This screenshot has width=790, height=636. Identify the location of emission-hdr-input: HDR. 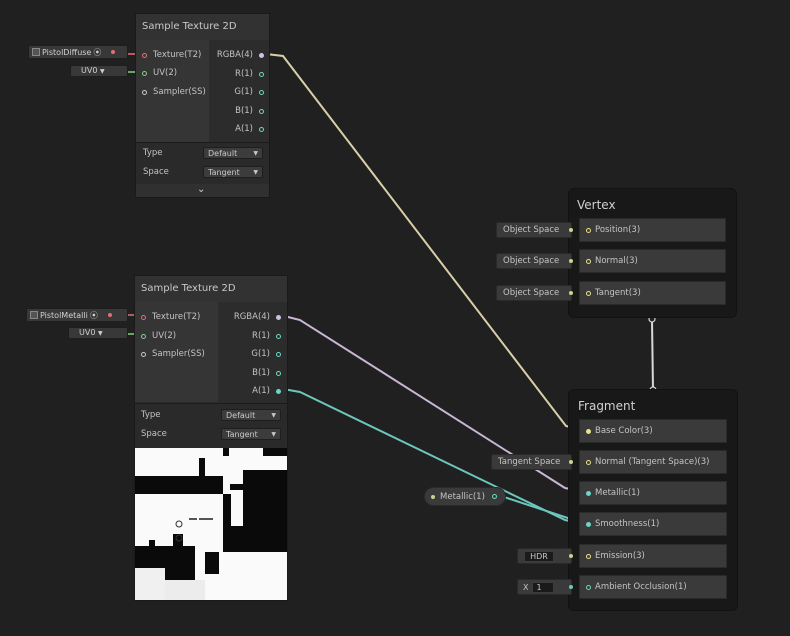
(545, 556).